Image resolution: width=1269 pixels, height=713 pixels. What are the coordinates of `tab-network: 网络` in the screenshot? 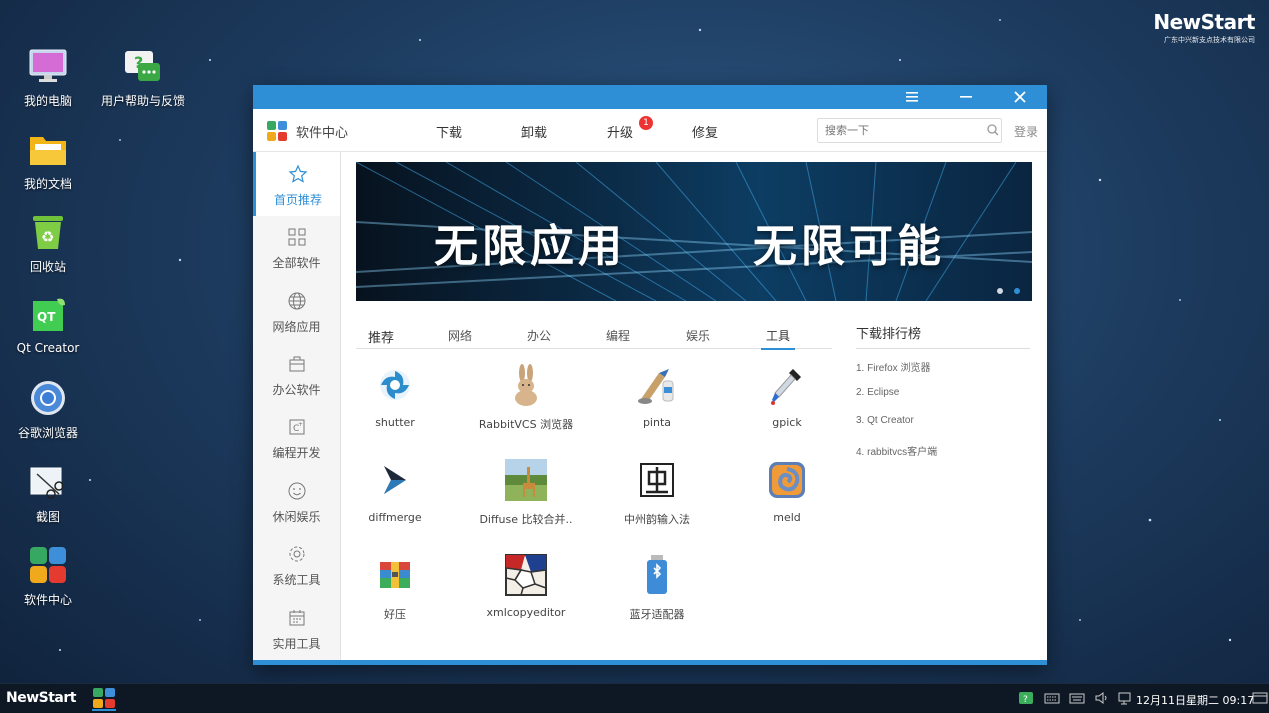 It's located at (460, 335).